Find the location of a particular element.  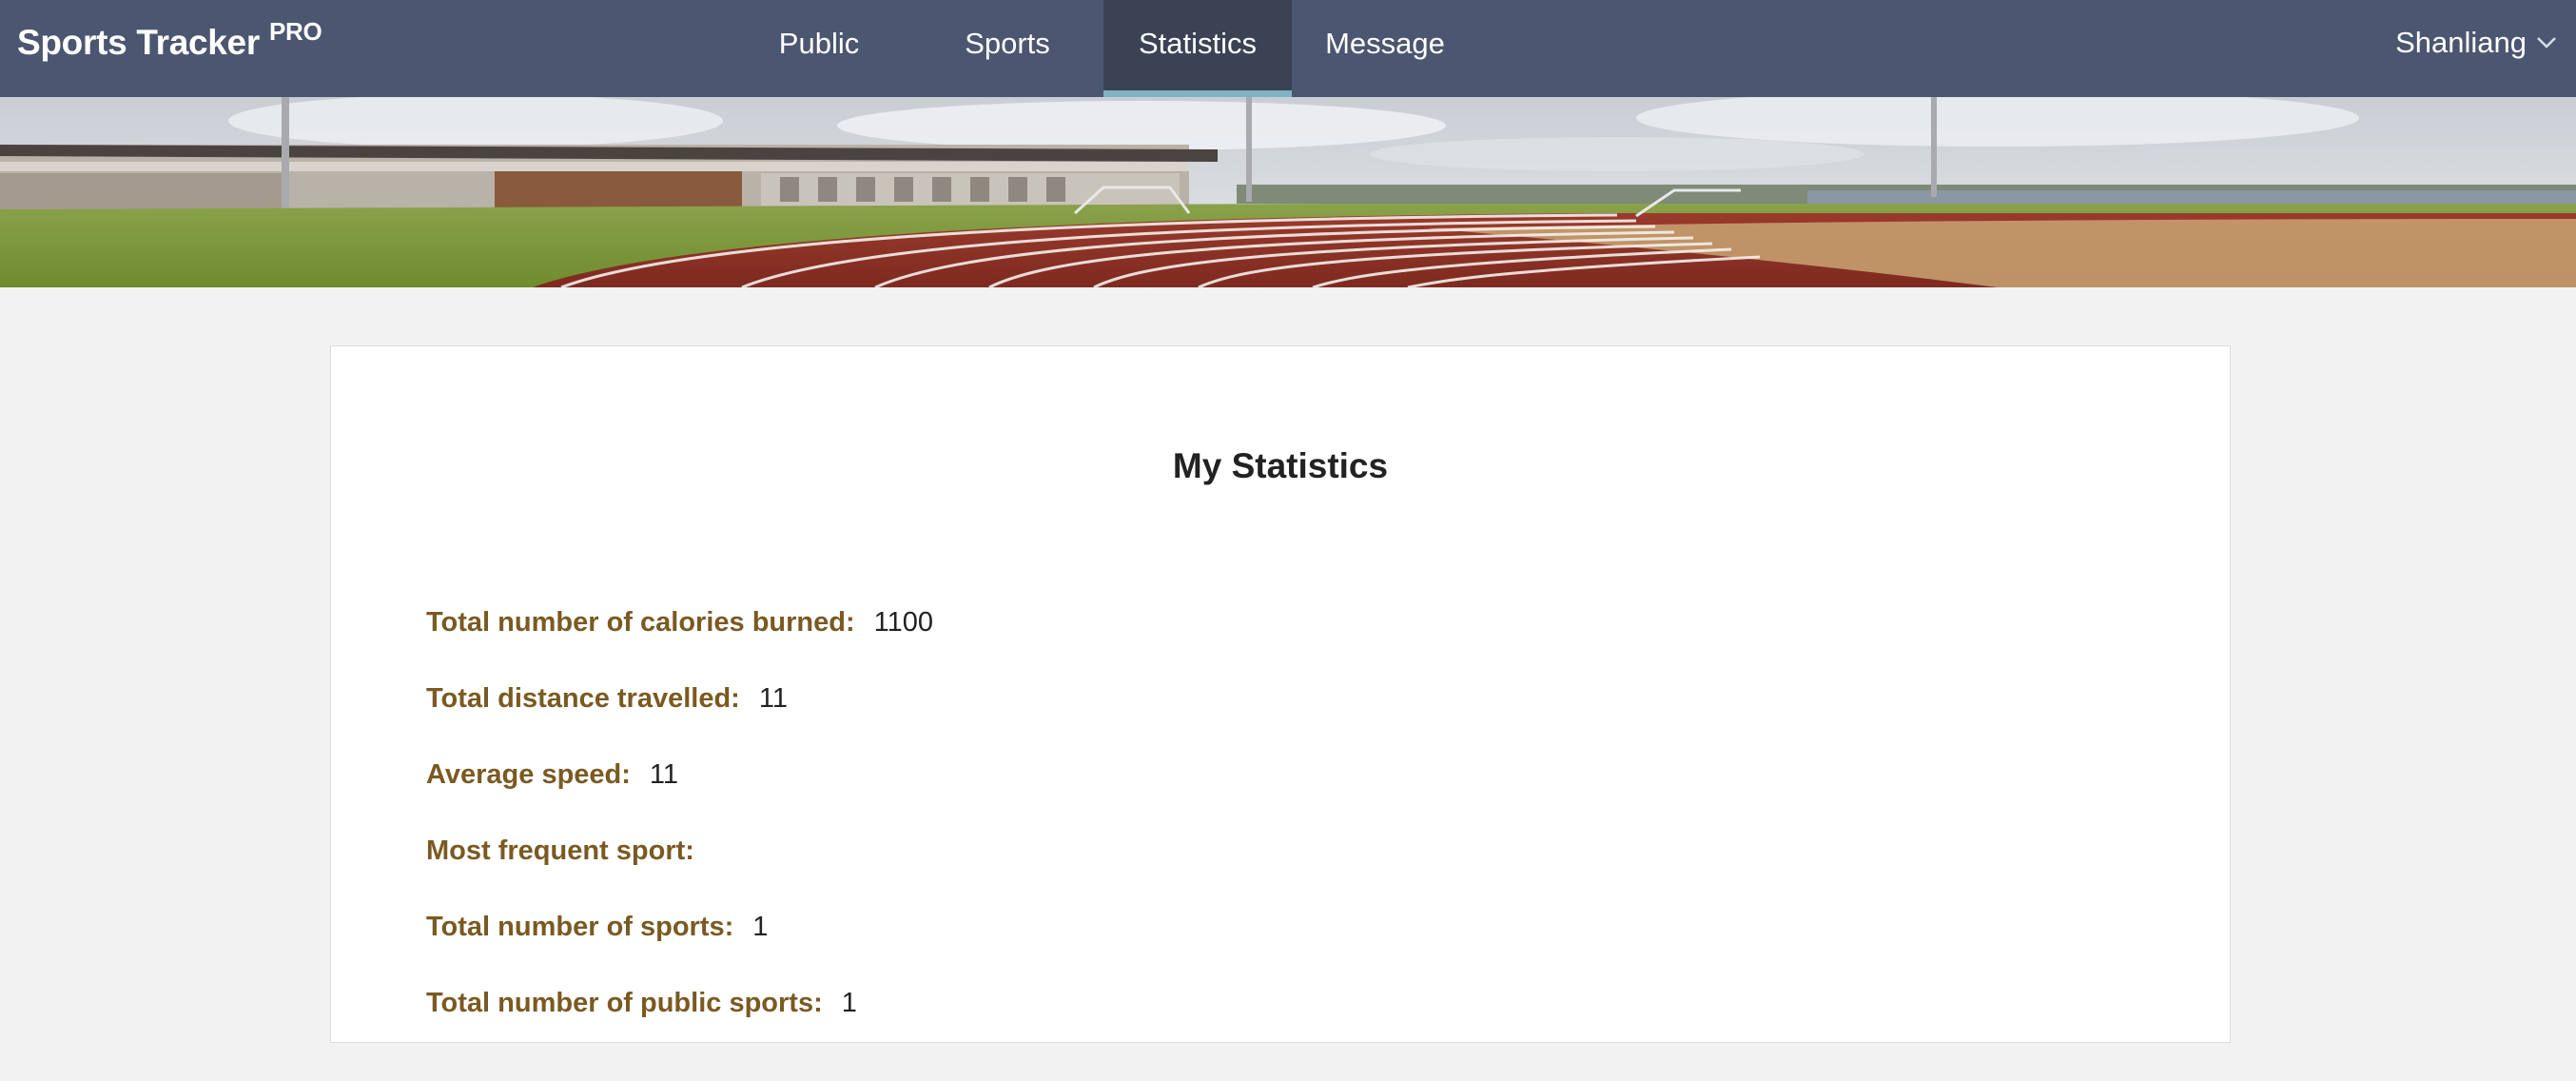

stat-row-most-frequent-sport: Most frequent sport: is located at coordinates (569, 851).